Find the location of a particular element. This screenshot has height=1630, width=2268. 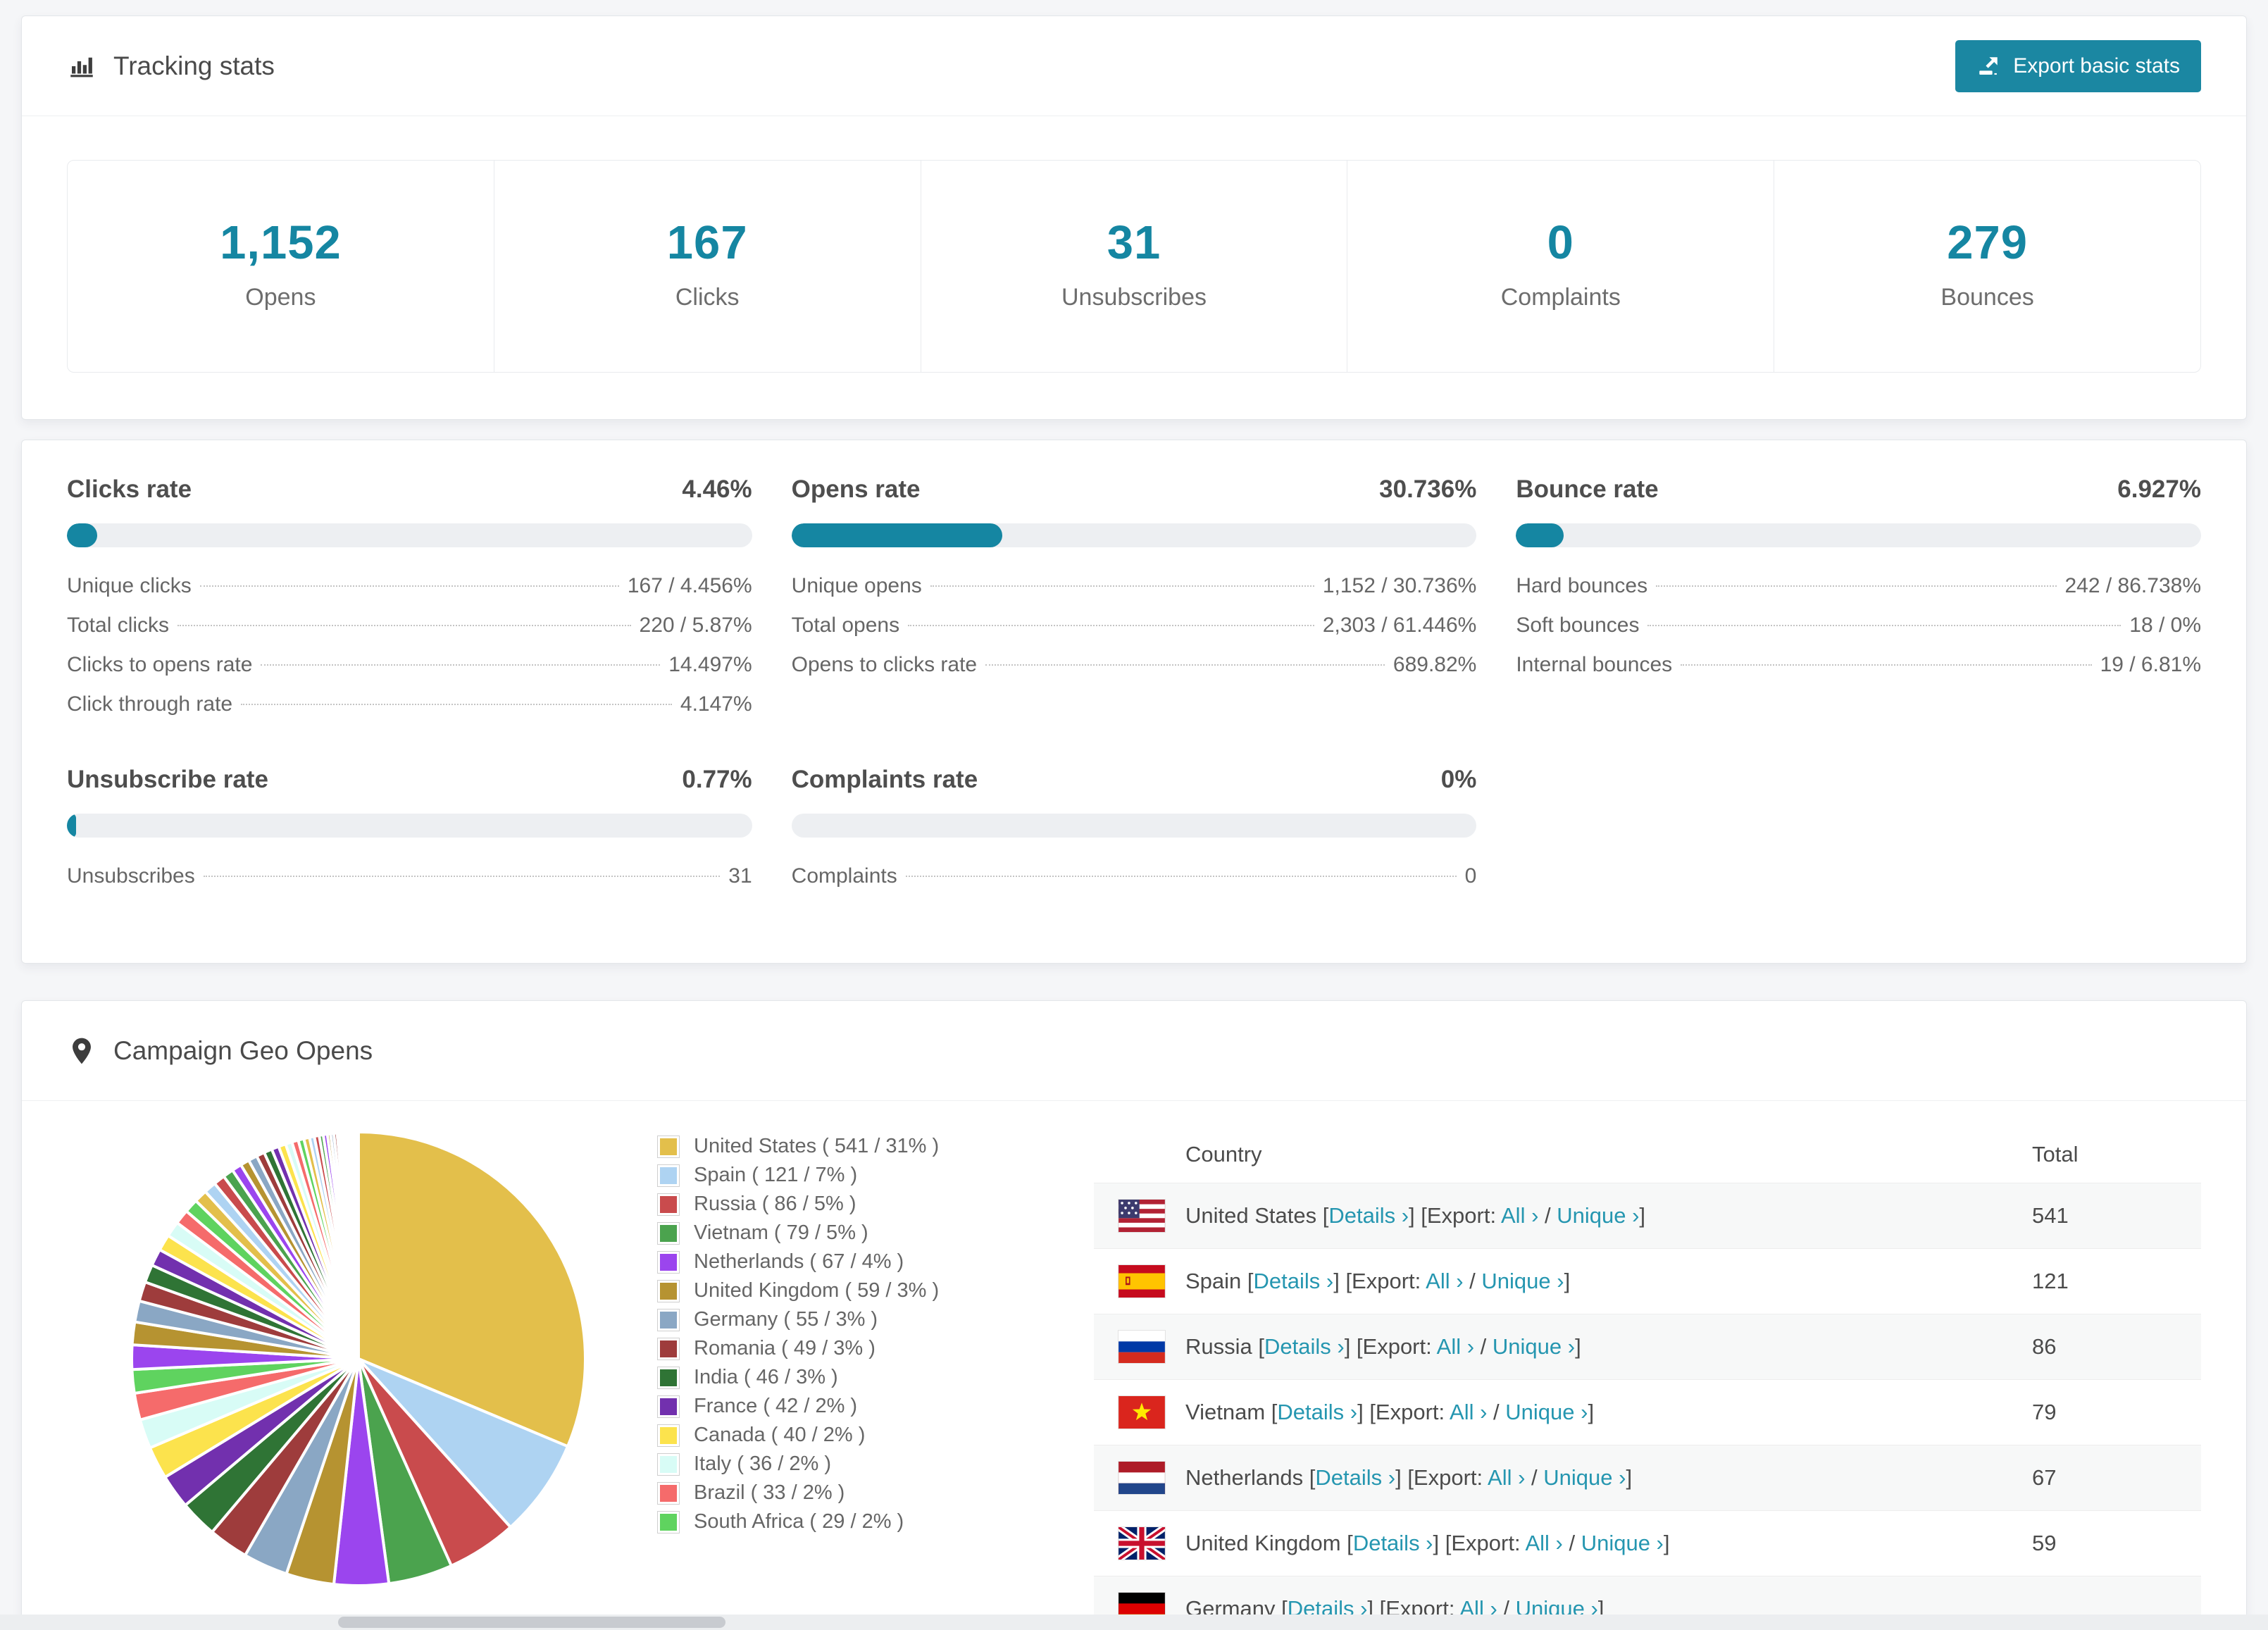

progress-bar-fill is located at coordinates (83, 535).